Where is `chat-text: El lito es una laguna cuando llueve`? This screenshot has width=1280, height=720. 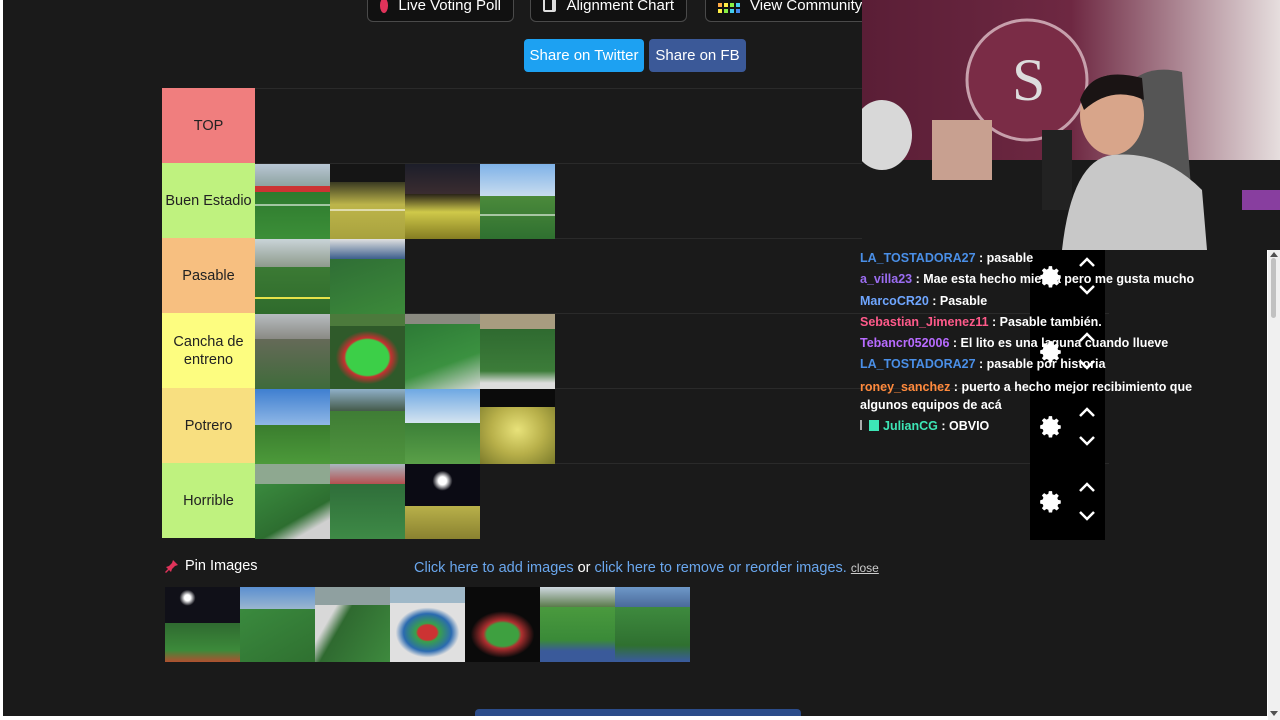
chat-text: El lito es una laguna cuando llueve is located at coordinates (1064, 343).